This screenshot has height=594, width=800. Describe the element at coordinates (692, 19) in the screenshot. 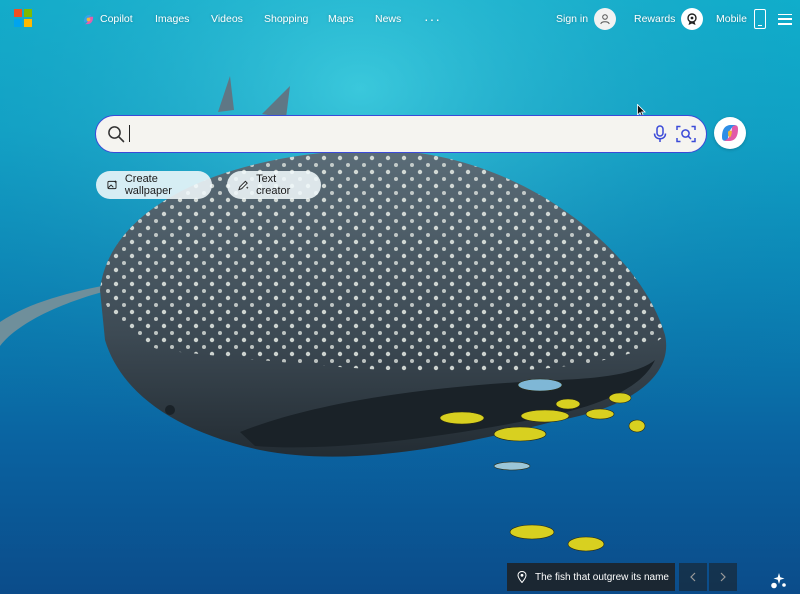

I see `rewards-icon` at that location.